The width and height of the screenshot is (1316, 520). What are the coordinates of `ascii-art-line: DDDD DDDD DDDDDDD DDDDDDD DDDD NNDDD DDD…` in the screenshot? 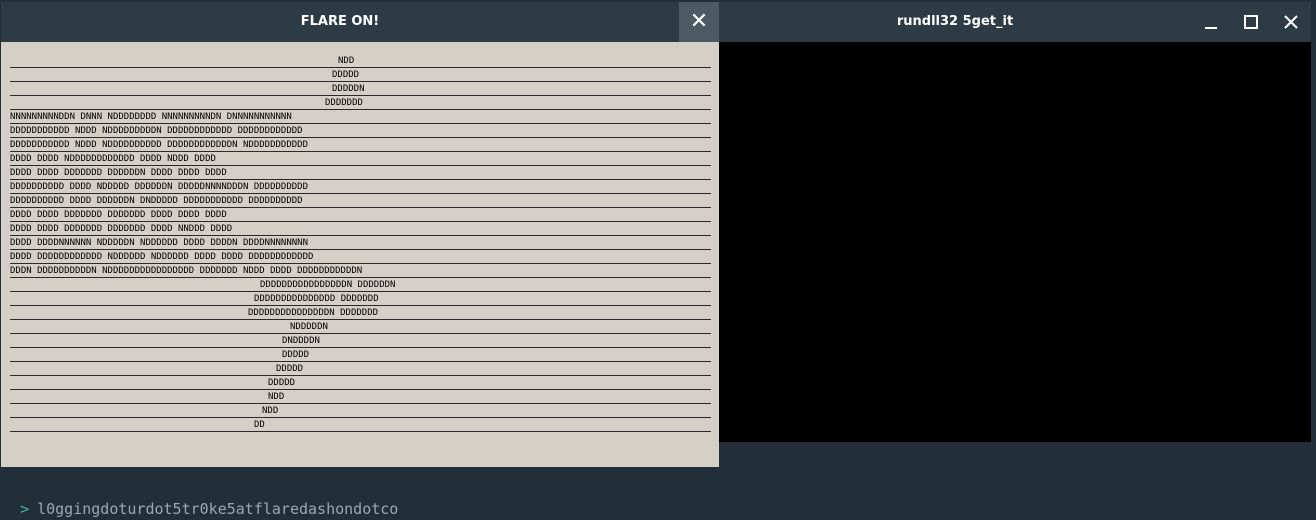 It's located at (360, 229).